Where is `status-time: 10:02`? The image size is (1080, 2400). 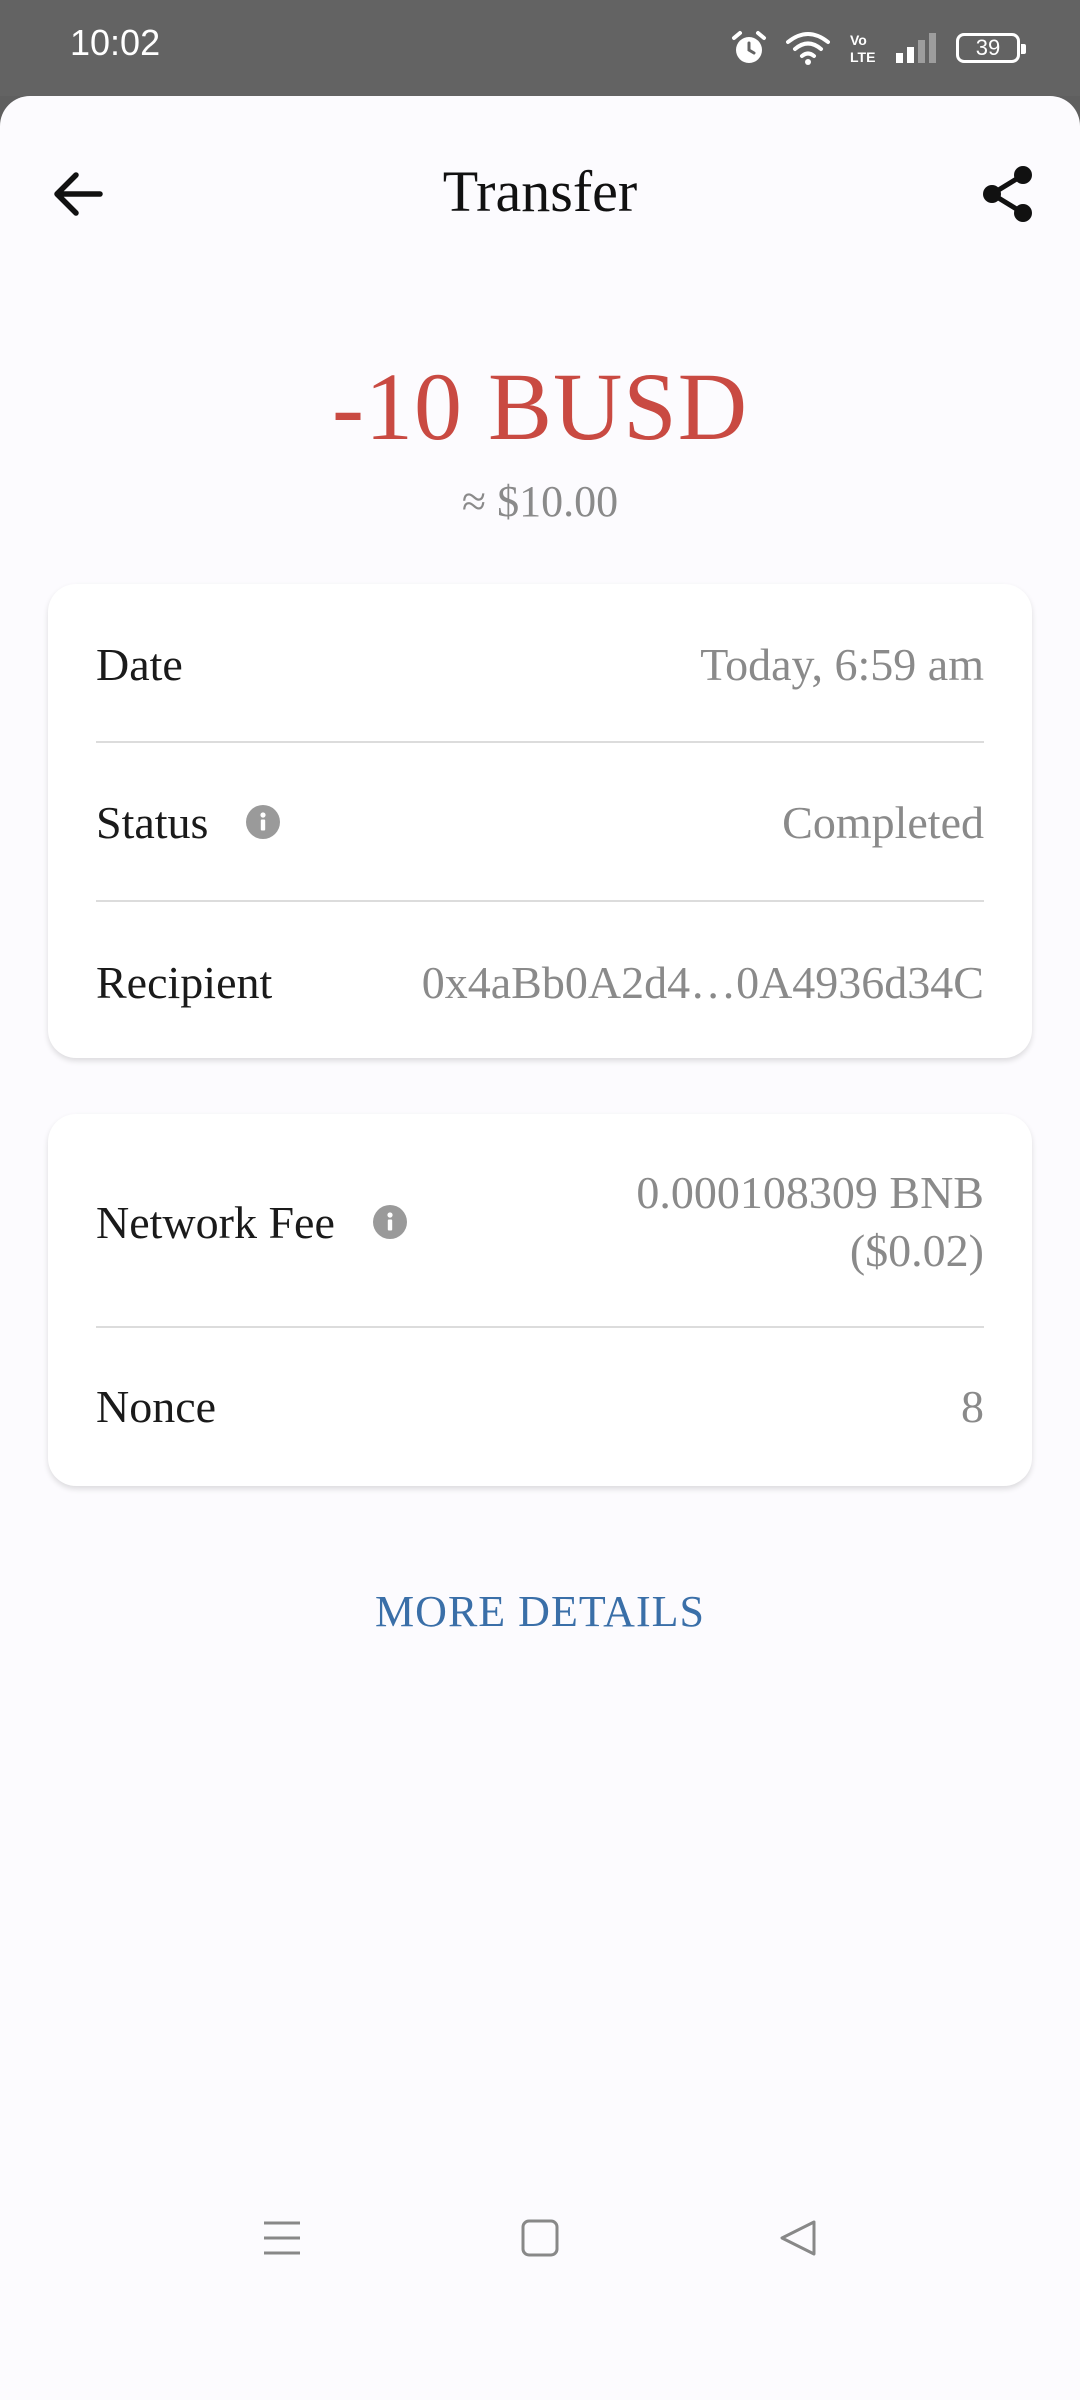
status-time: 10:02 is located at coordinates (115, 42).